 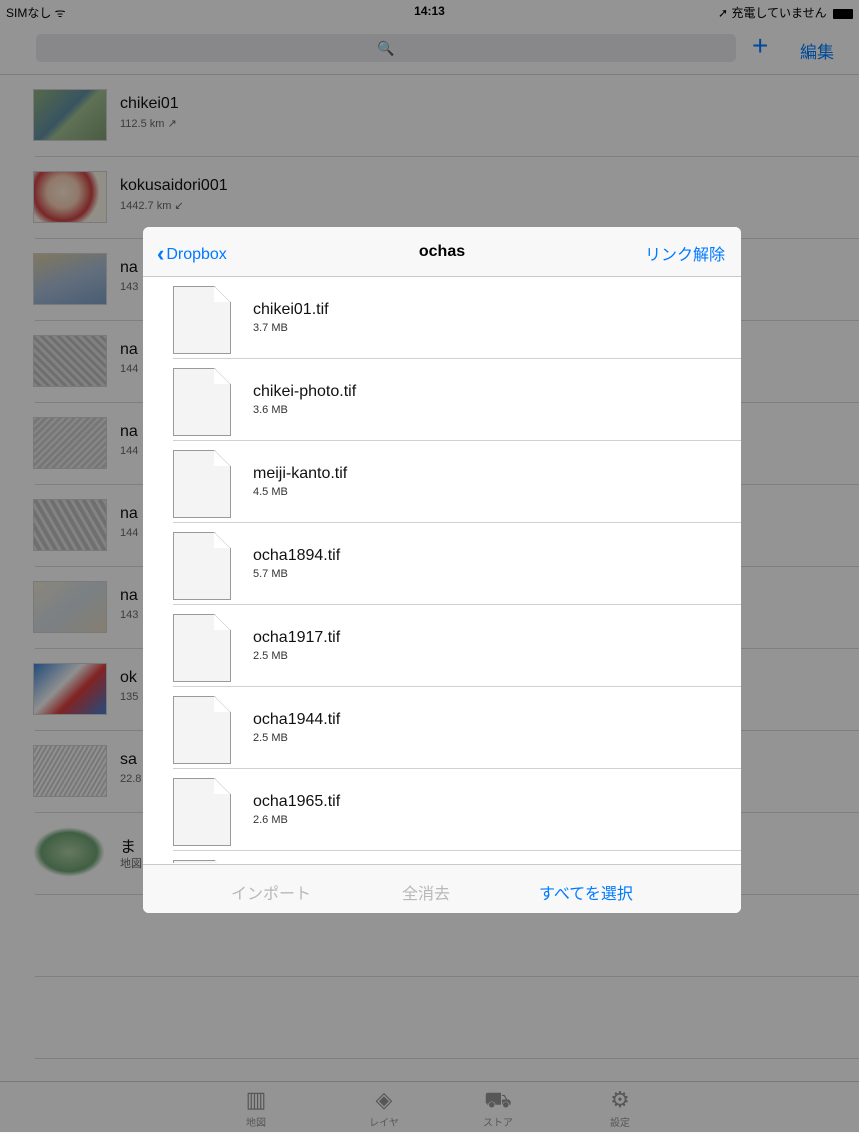 I want to click on file-size: 3.6 MB, so click(x=270, y=410).